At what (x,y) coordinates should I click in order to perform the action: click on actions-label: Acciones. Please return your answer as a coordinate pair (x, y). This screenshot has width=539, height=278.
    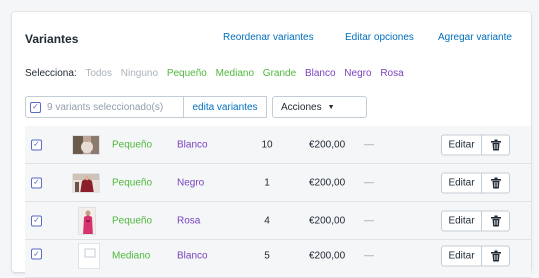
    Looking at the image, I should click on (301, 107).